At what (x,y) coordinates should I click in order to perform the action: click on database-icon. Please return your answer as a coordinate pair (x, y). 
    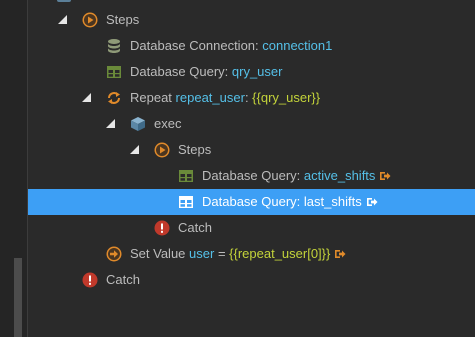
    Looking at the image, I should click on (114, 46).